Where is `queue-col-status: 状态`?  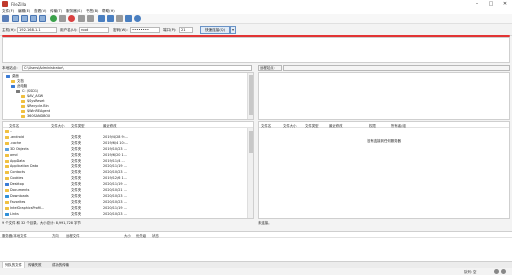 queue-col-status: 状态 is located at coordinates (155, 235).